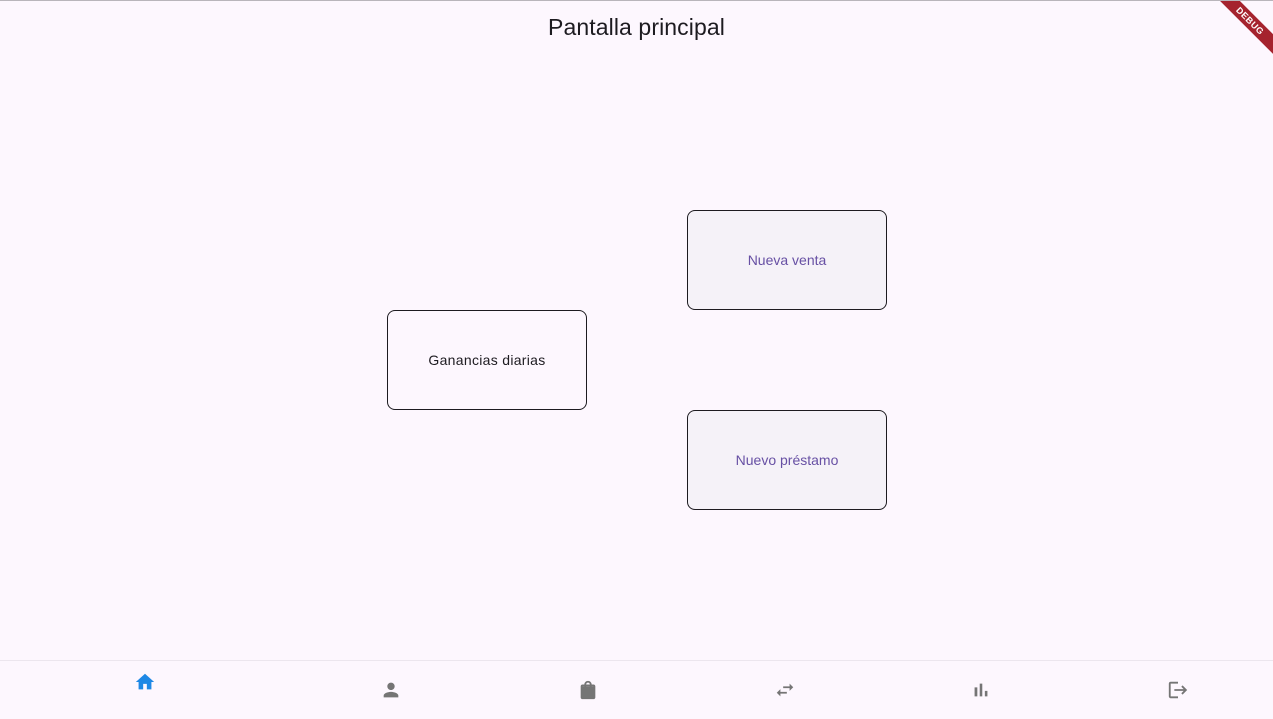 This screenshot has height=719, width=1273. I want to click on logout-icon, so click(1178, 690).